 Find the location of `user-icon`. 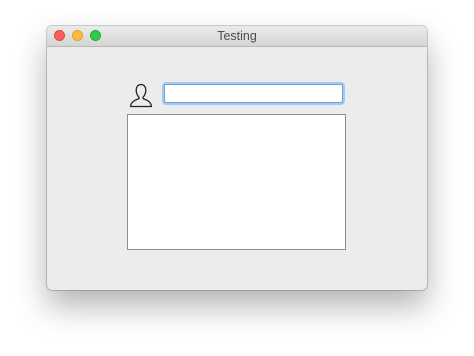

user-icon is located at coordinates (141, 95).